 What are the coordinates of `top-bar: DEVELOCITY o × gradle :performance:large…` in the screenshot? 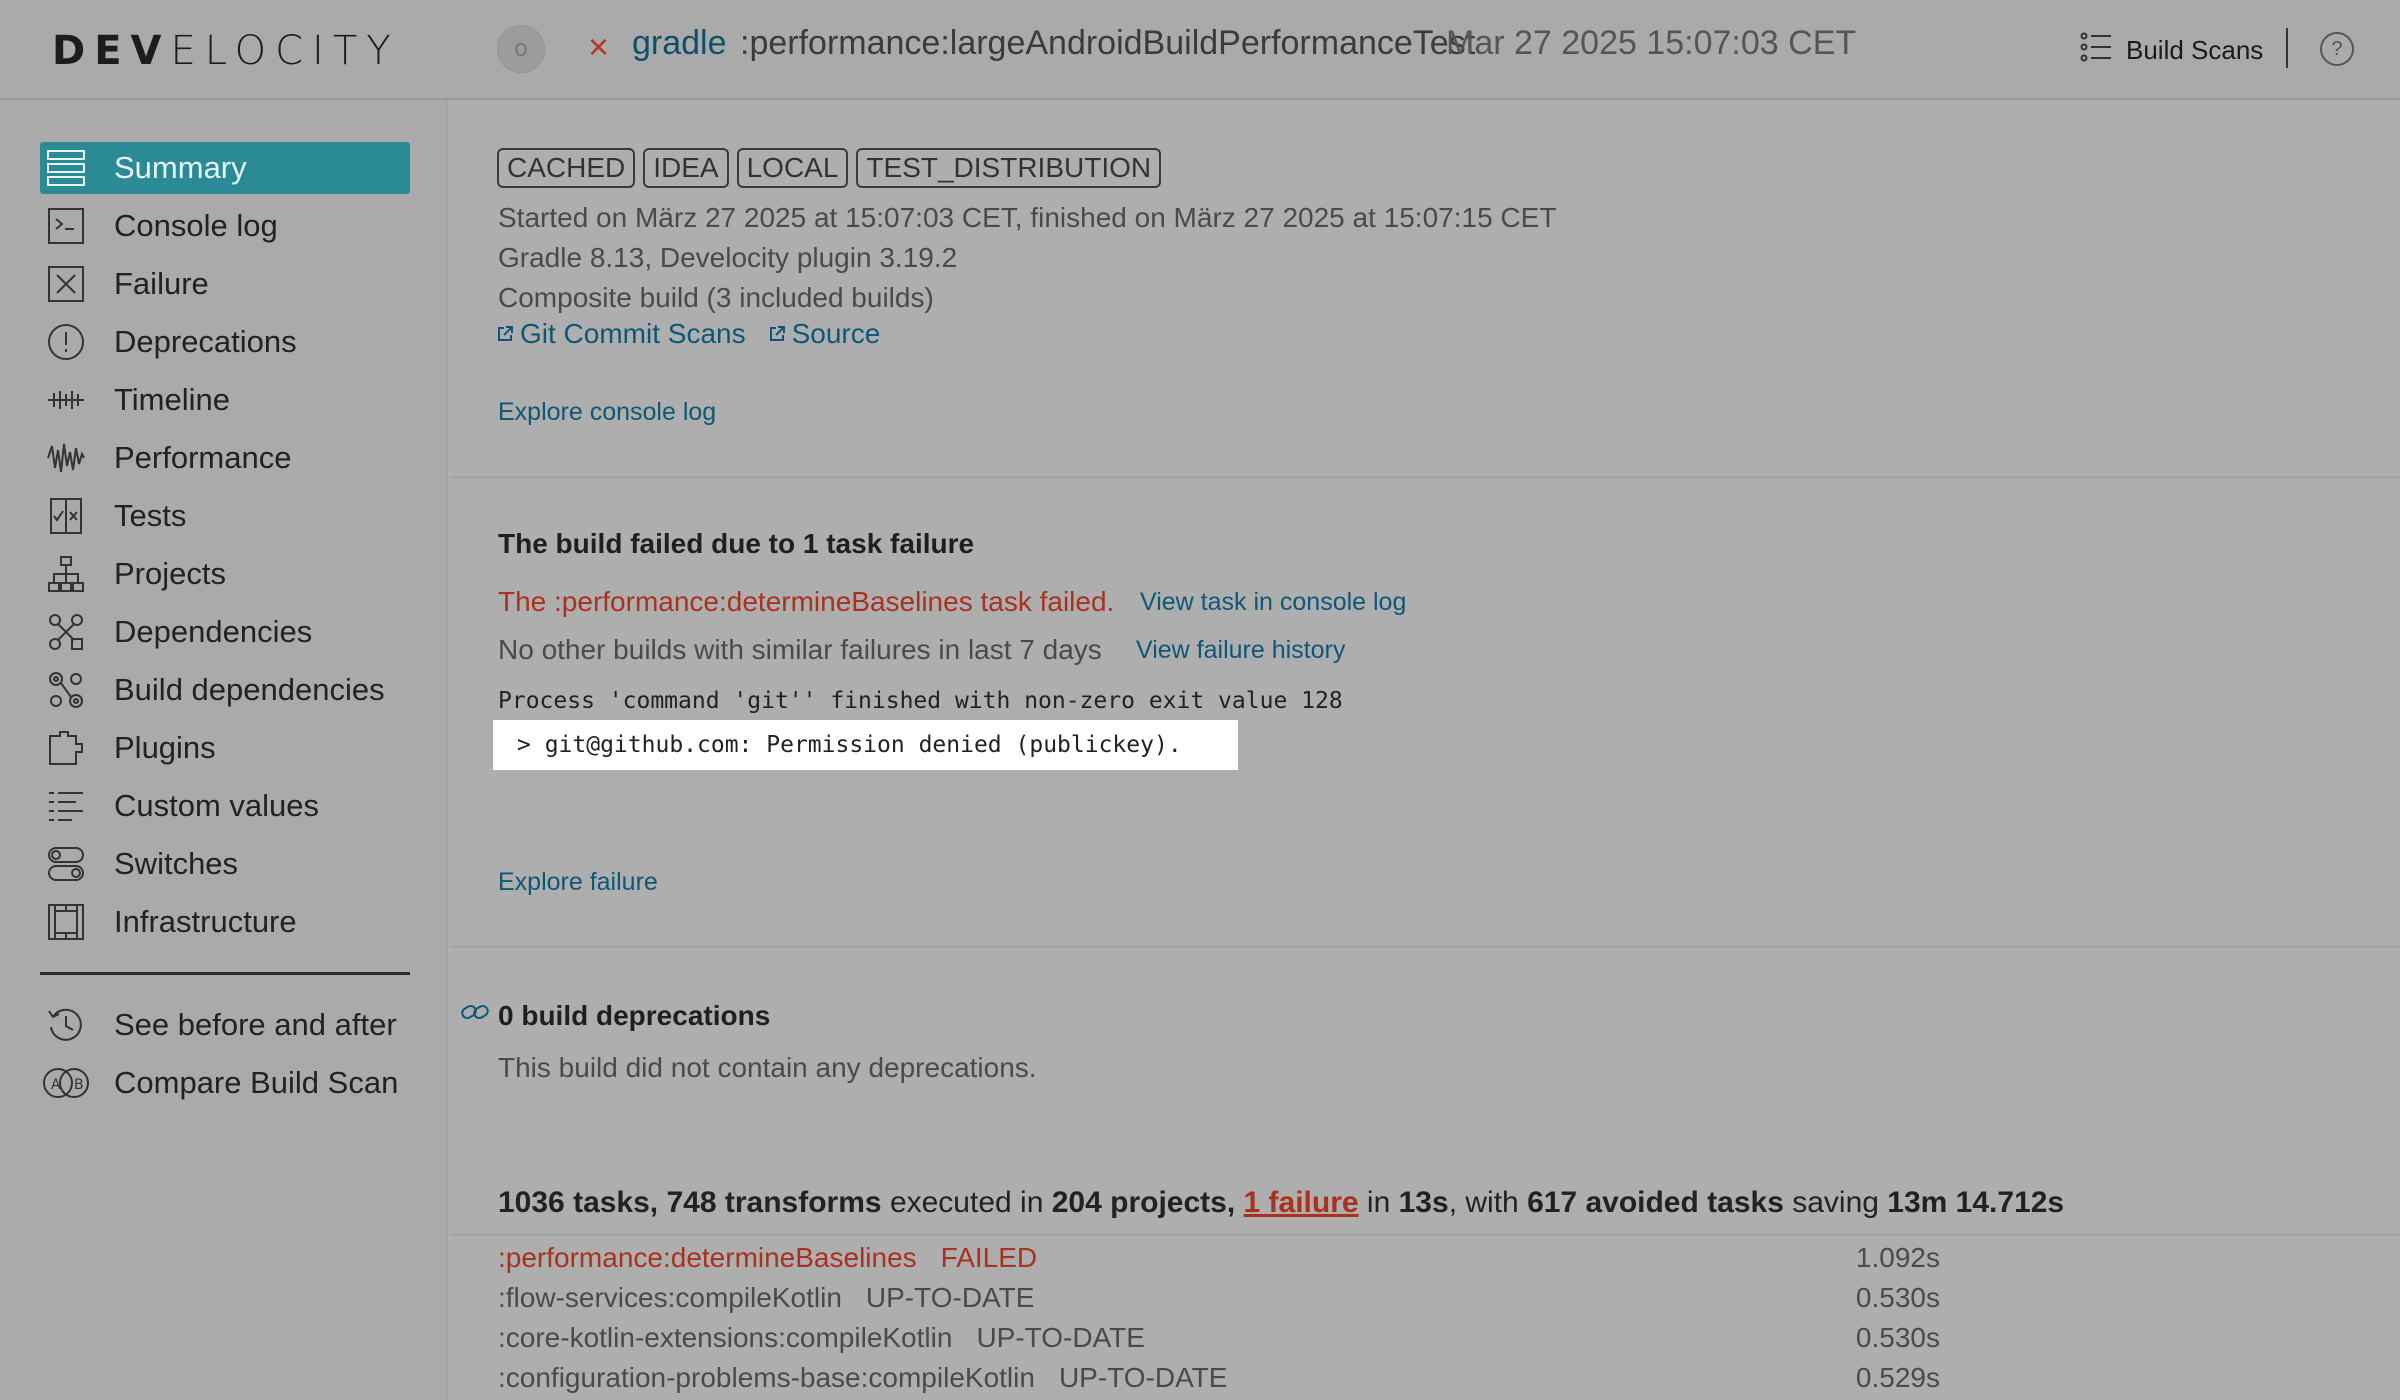 It's located at (1200, 50).